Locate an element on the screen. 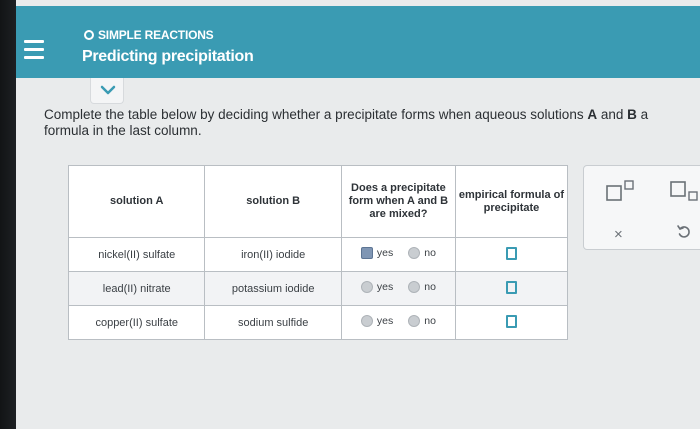 This screenshot has width=700, height=429. table-row: lead(II) nitrate potassium iodide yes no is located at coordinates (318, 288).